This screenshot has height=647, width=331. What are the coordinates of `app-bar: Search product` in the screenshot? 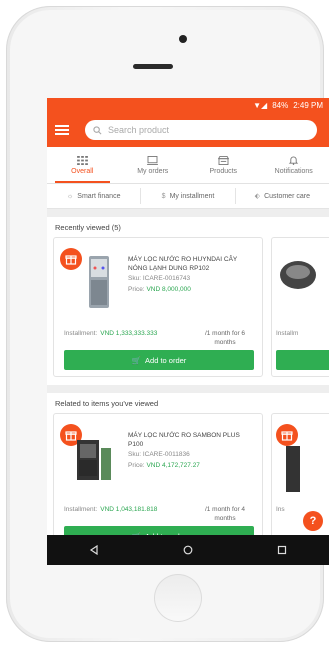 It's located at (188, 130).